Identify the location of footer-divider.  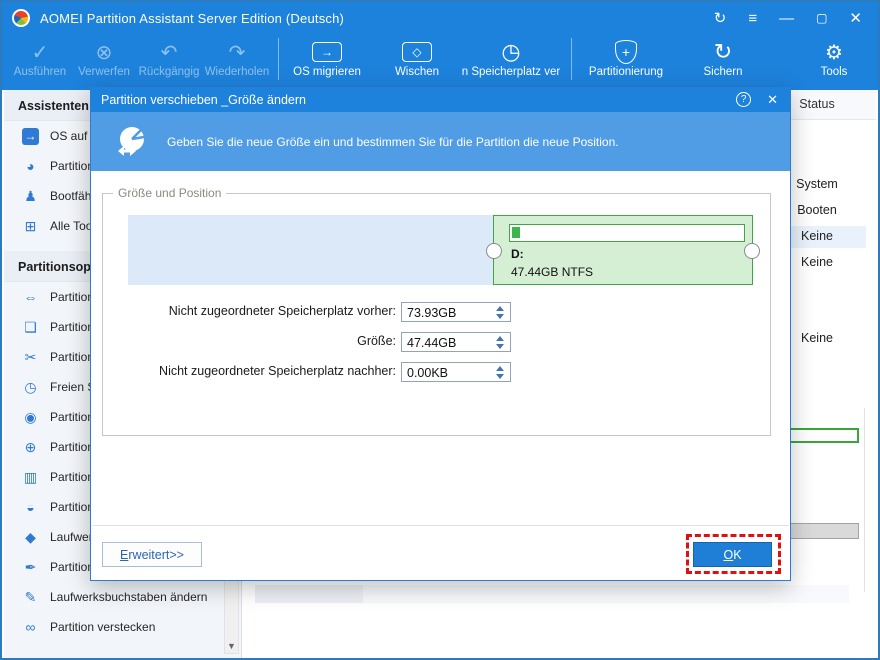
(440, 525).